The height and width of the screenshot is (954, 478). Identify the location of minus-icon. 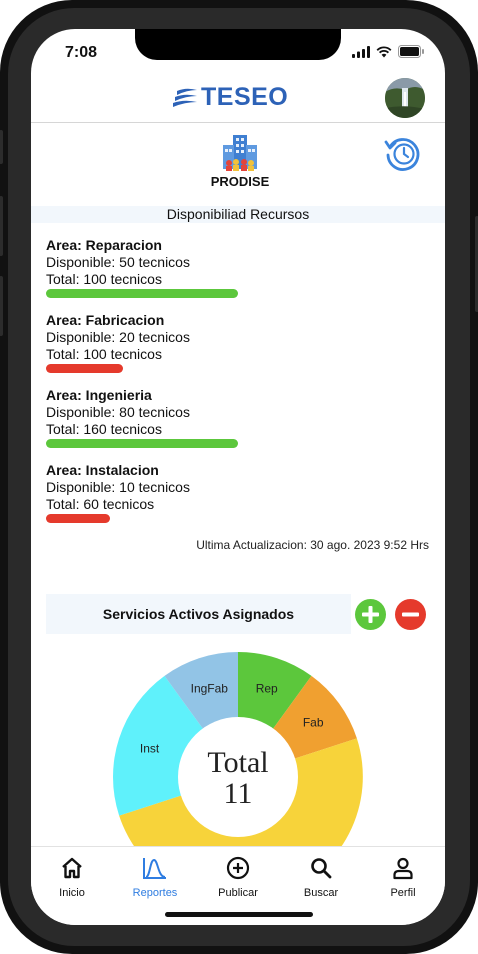
(410, 614).